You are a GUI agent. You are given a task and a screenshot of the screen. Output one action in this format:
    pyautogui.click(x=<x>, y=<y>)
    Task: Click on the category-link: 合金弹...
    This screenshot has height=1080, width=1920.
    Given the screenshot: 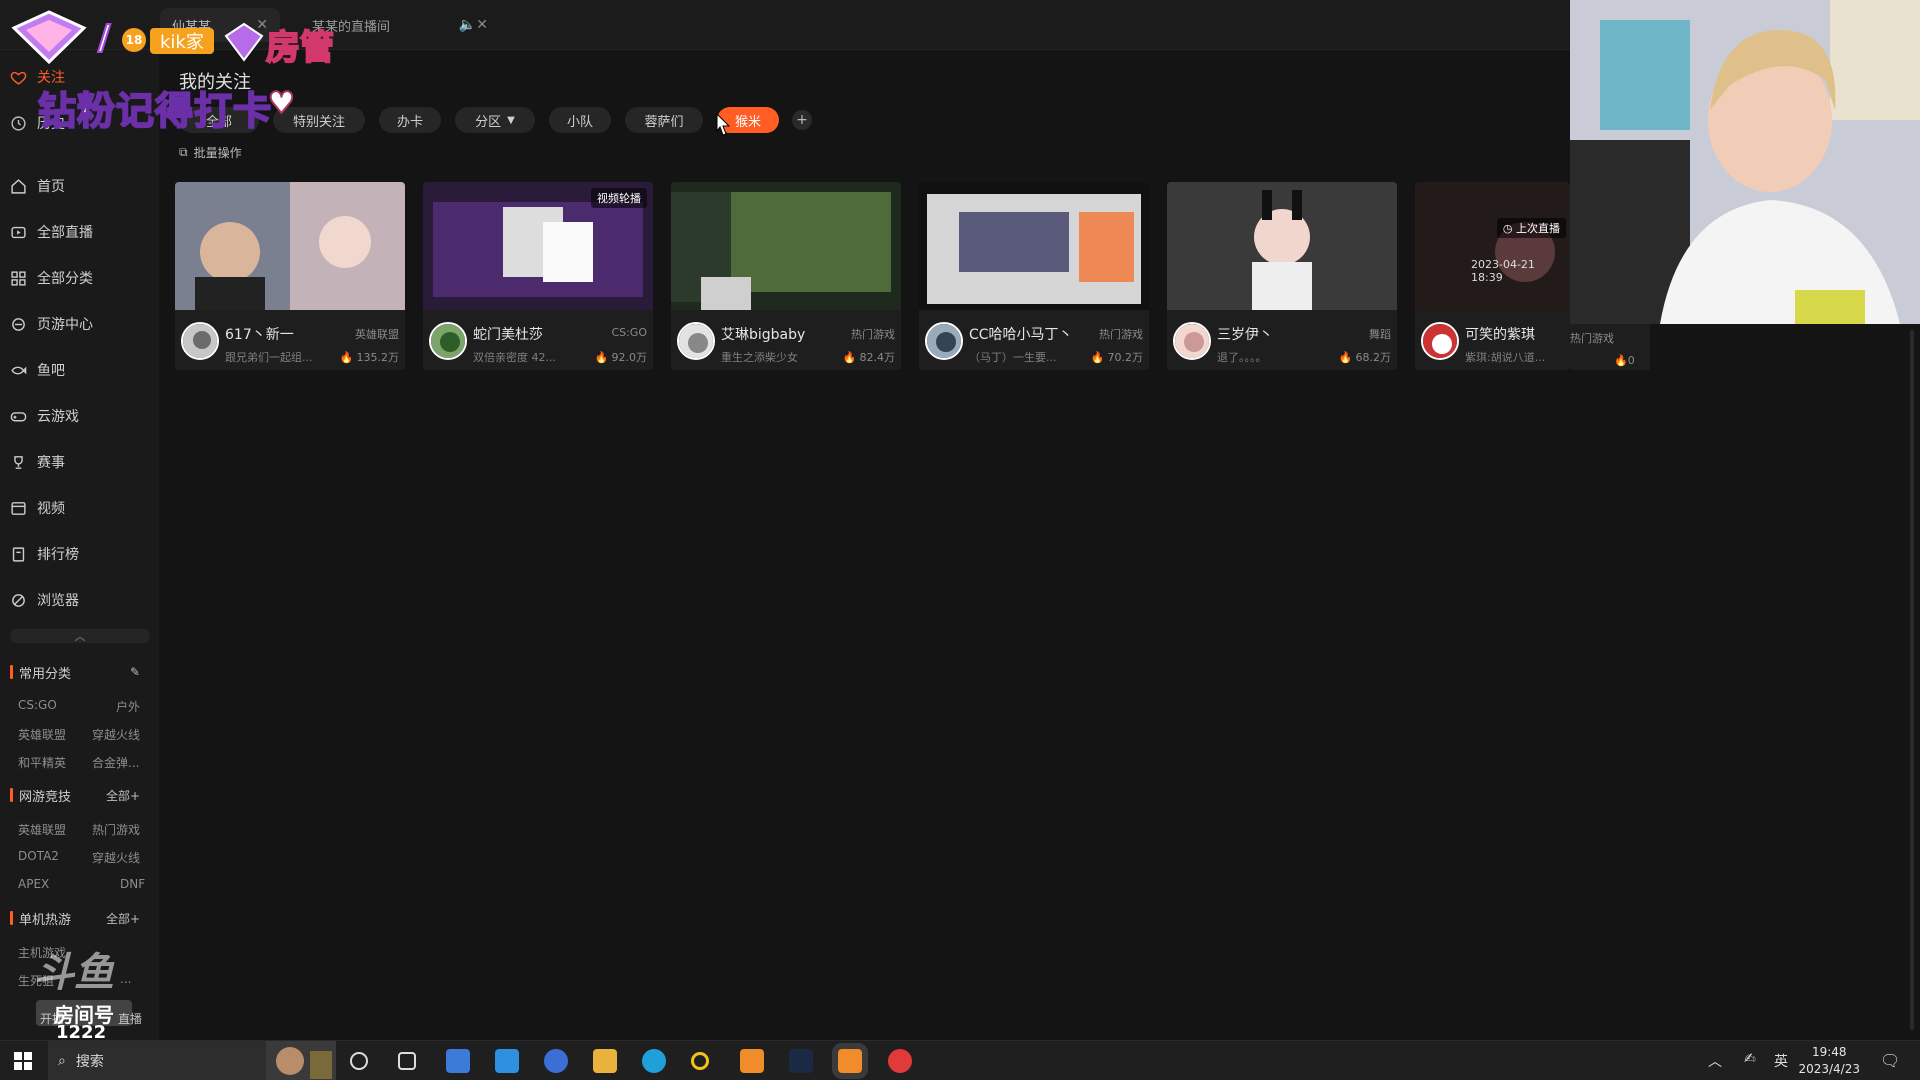 What is the action you would take?
    pyautogui.click(x=115, y=762)
    